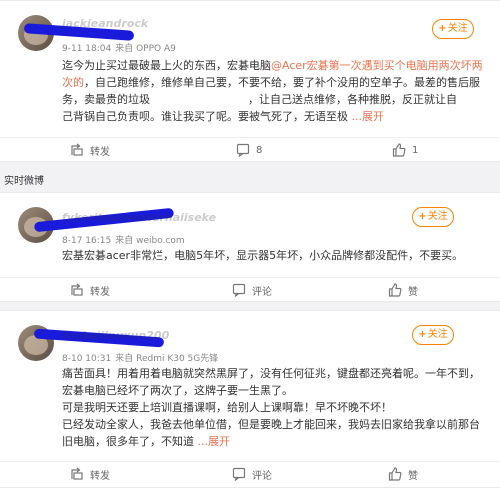 This screenshot has height=488, width=500. I want to click on username: fyukajiinuxun200, so click(115, 335).